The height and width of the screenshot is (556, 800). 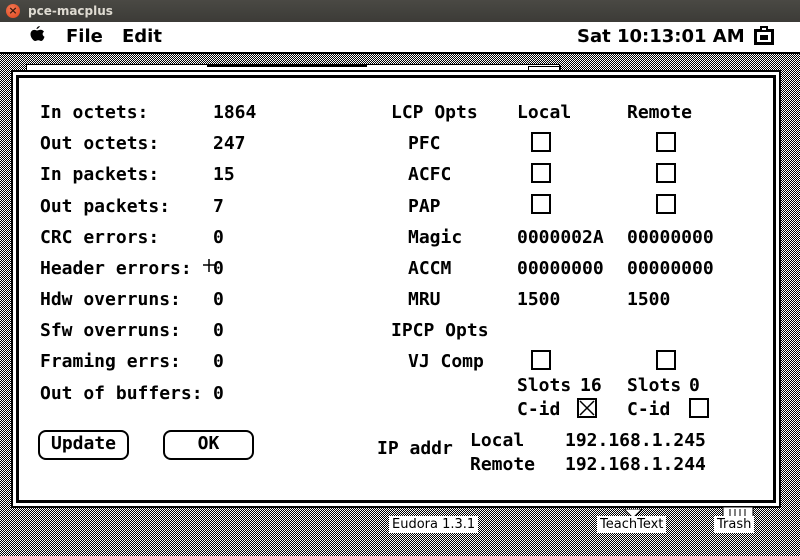 I want to click on ip-local-value: 192.168.1.245, so click(x=635, y=440).